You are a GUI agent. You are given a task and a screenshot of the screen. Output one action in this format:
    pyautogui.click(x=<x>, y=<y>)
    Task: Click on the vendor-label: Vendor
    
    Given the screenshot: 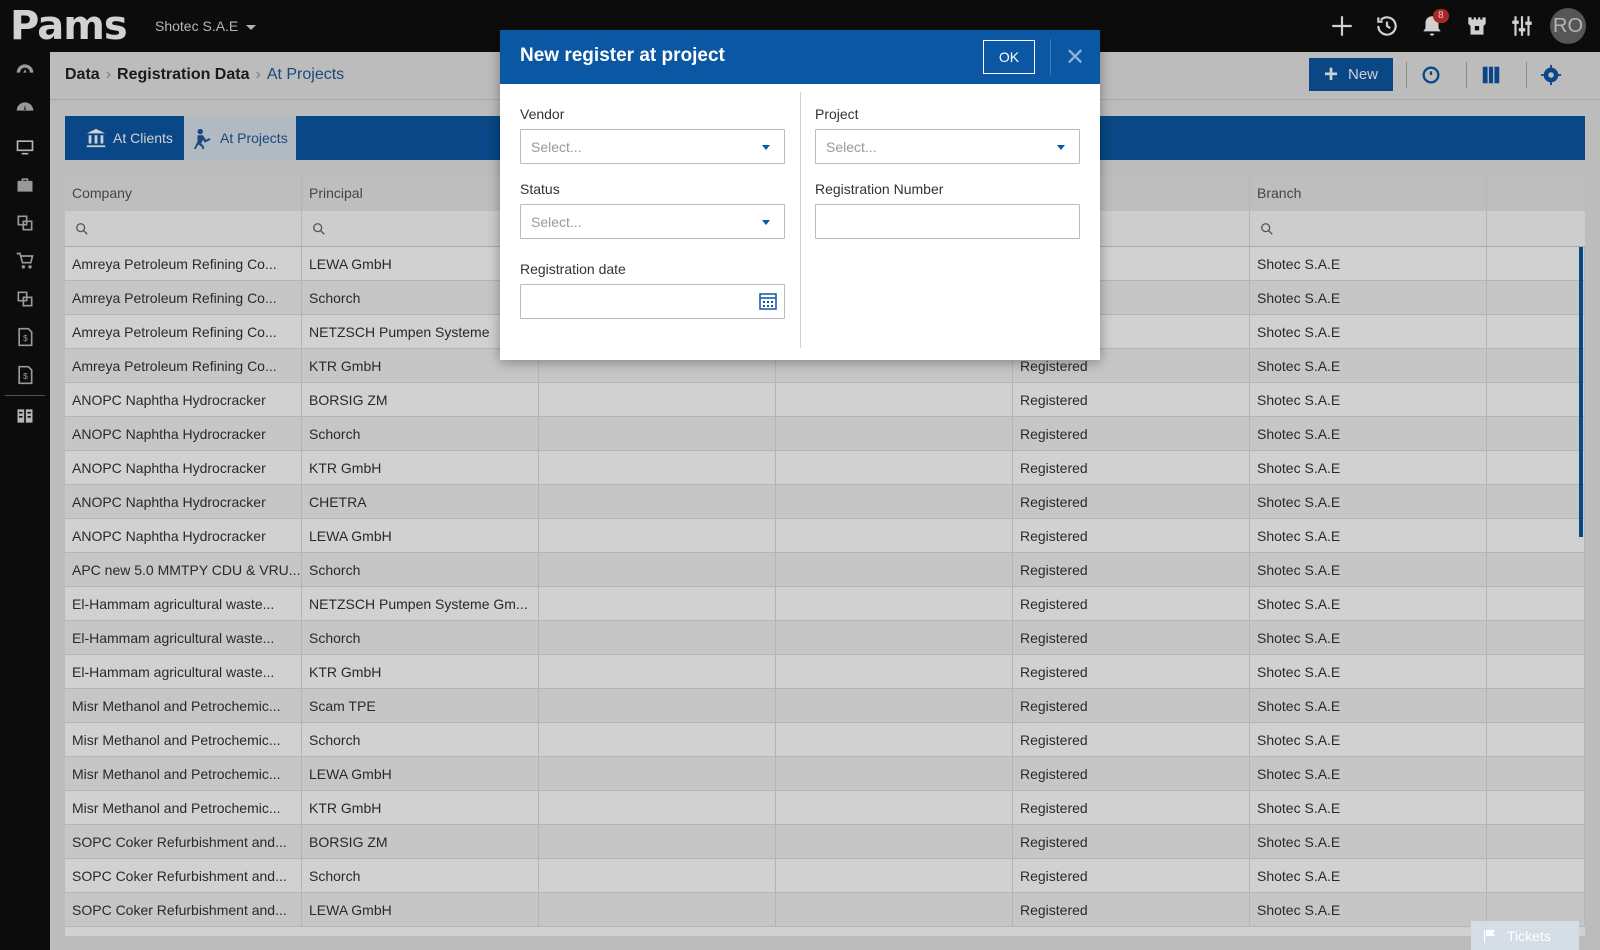 What is the action you would take?
    pyautogui.click(x=542, y=114)
    